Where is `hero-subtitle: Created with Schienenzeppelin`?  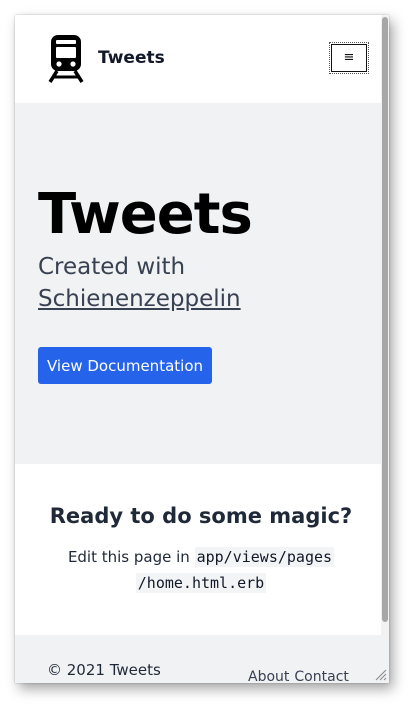 hero-subtitle: Created with Schienenzeppelin is located at coordinates (198, 283).